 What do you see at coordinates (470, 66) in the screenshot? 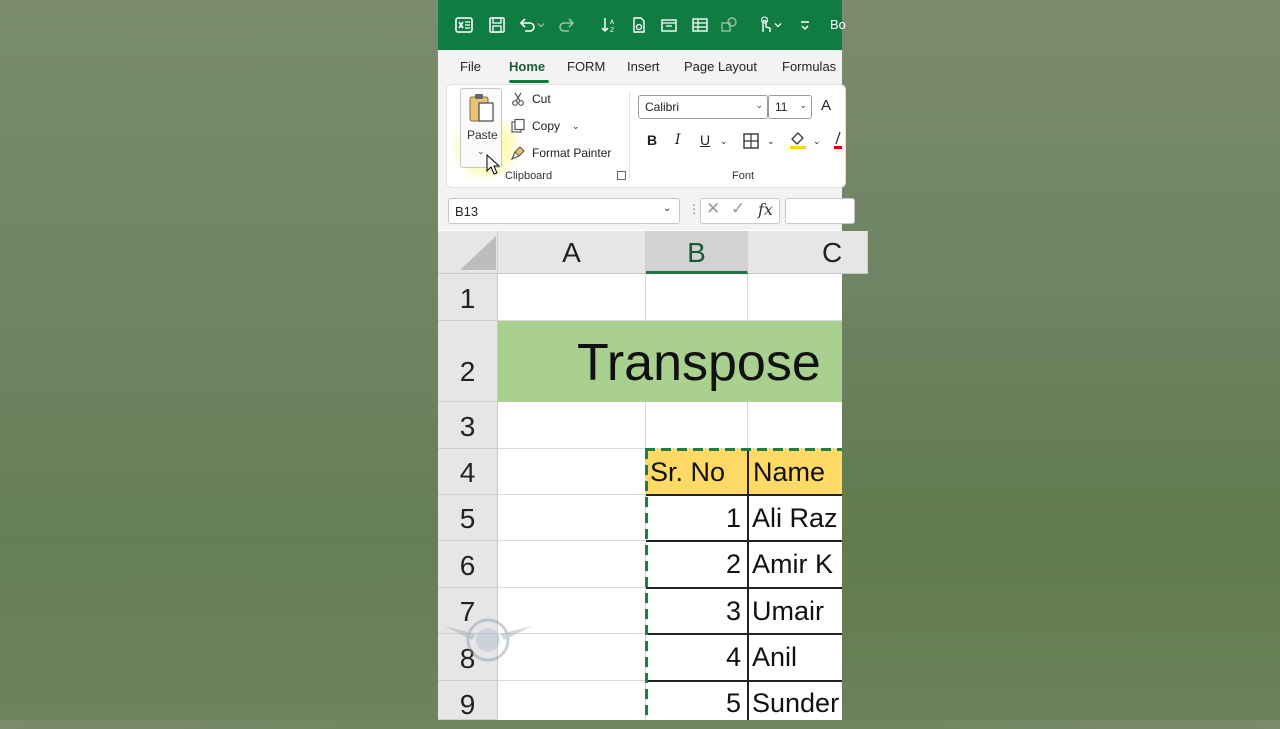
I see `tab-file: File` at bounding box center [470, 66].